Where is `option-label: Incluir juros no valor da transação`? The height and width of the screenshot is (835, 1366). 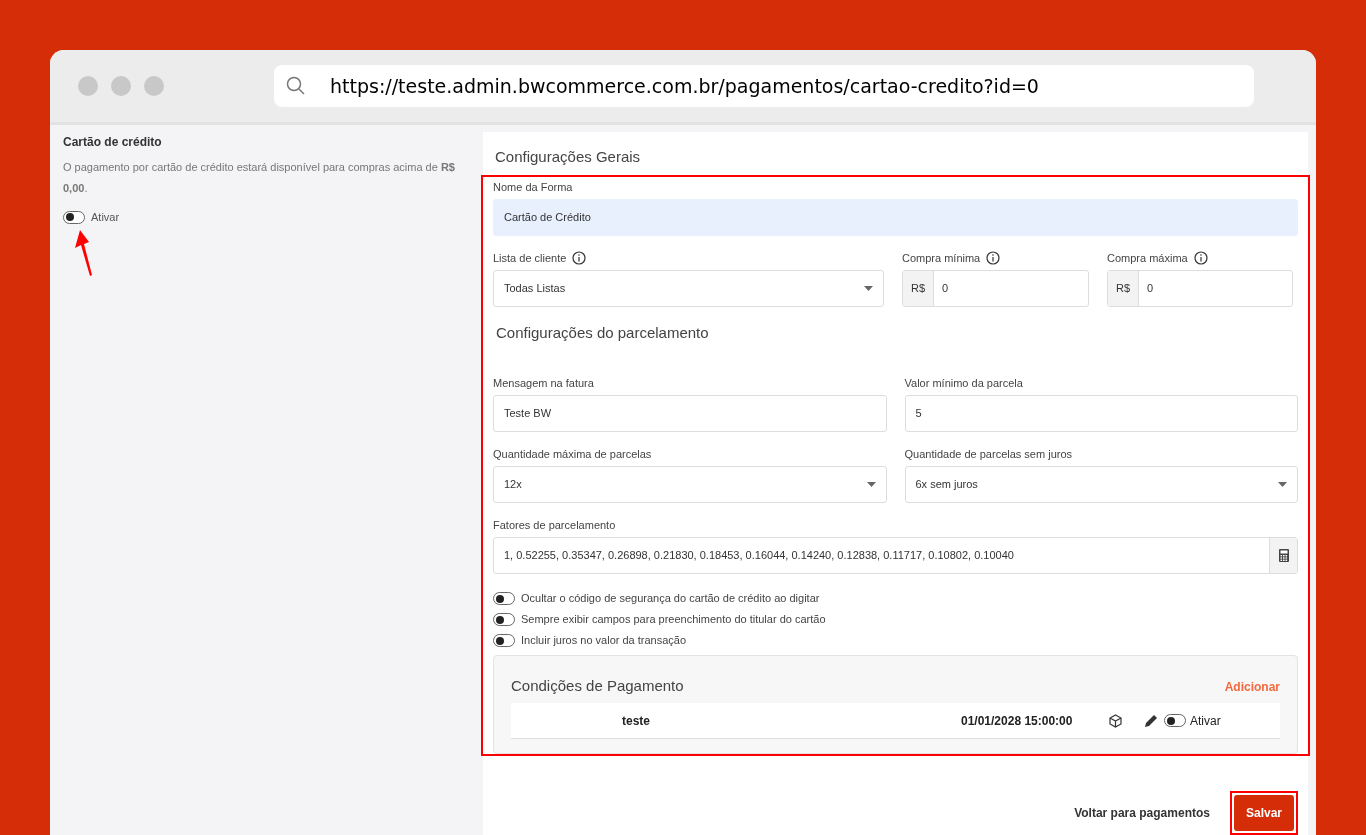
option-label: Incluir juros no valor da transação is located at coordinates (604, 641).